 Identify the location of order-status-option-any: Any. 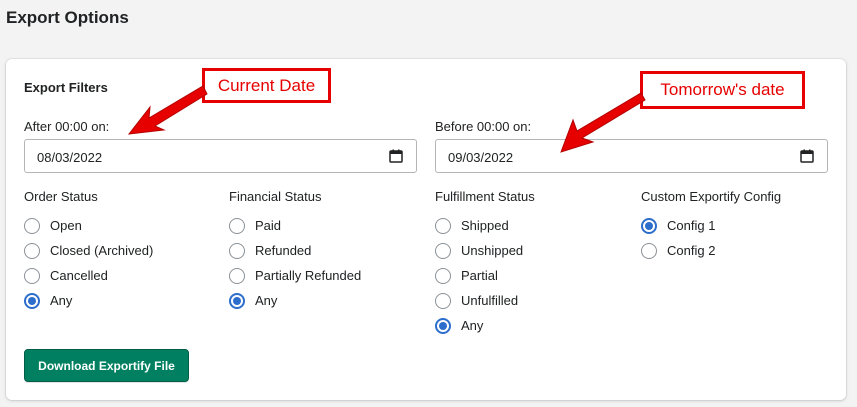
(88, 300).